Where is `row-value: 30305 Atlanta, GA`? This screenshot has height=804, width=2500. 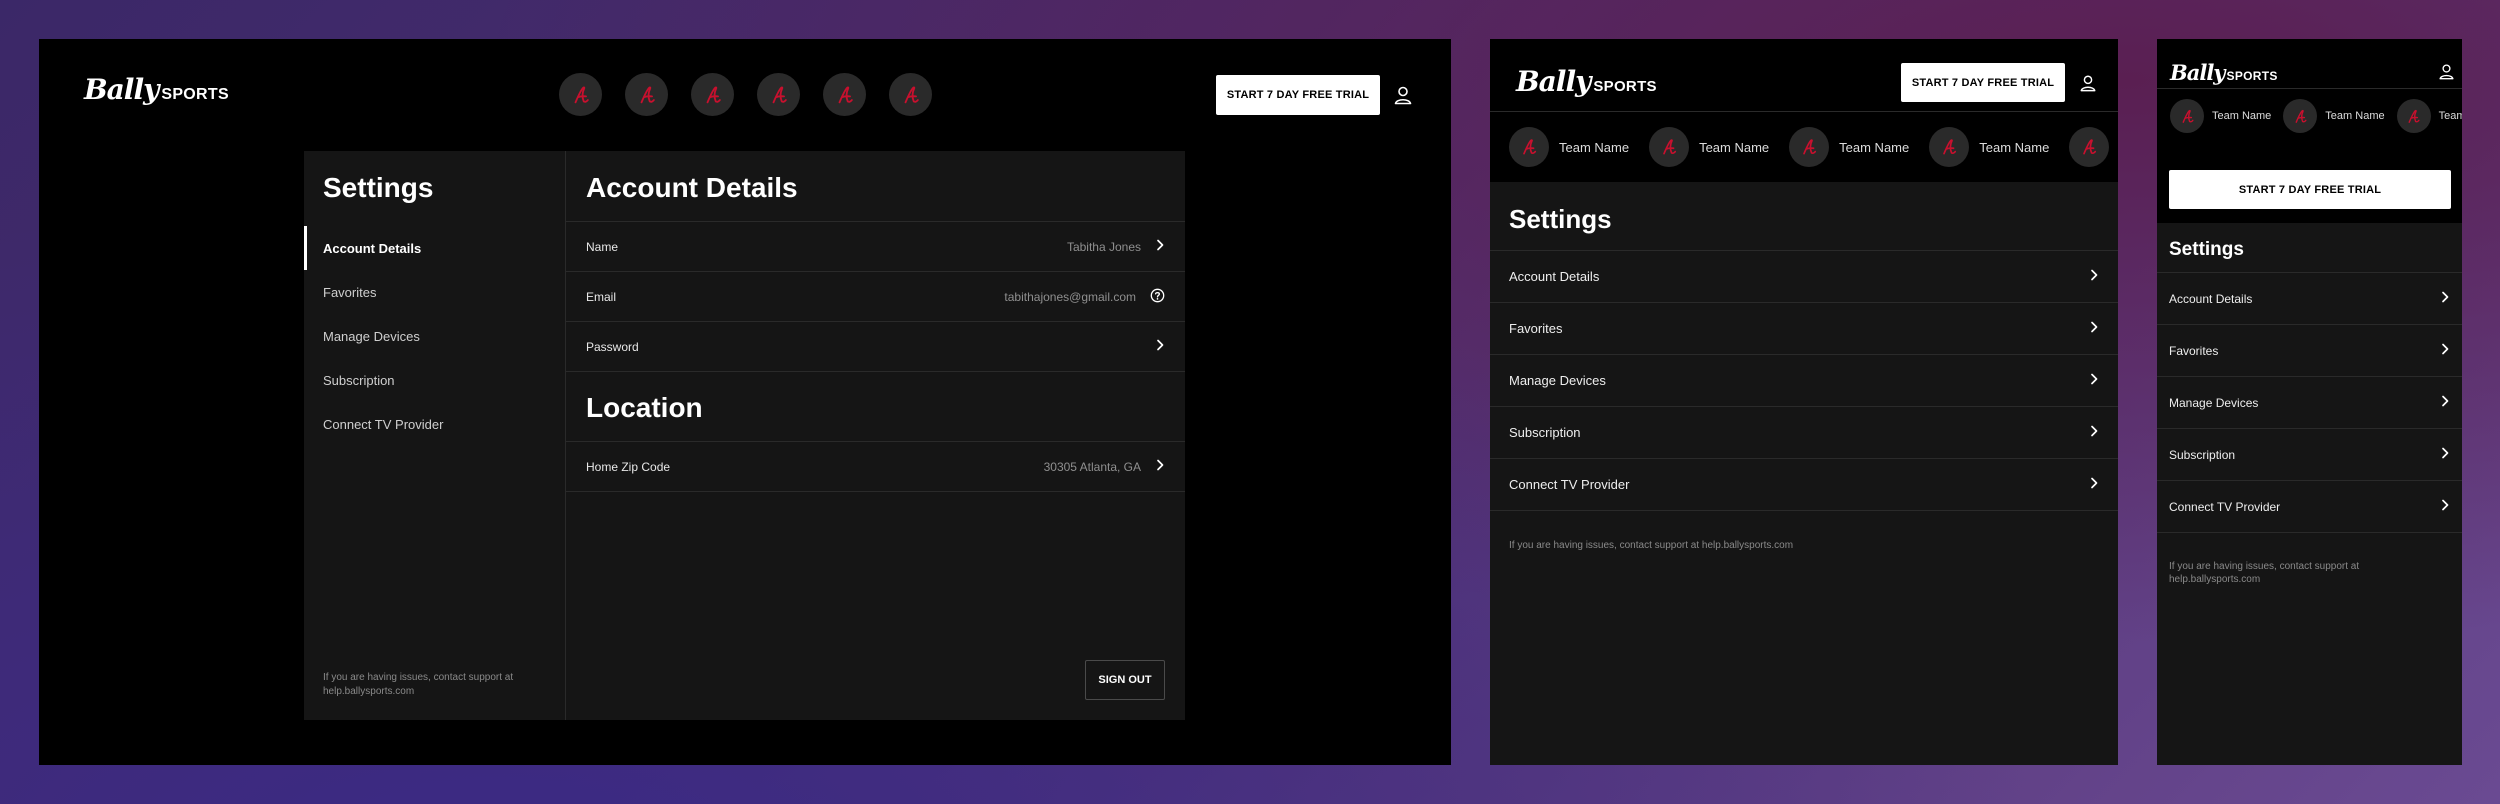 row-value: 30305 Atlanta, GA is located at coordinates (1092, 466).